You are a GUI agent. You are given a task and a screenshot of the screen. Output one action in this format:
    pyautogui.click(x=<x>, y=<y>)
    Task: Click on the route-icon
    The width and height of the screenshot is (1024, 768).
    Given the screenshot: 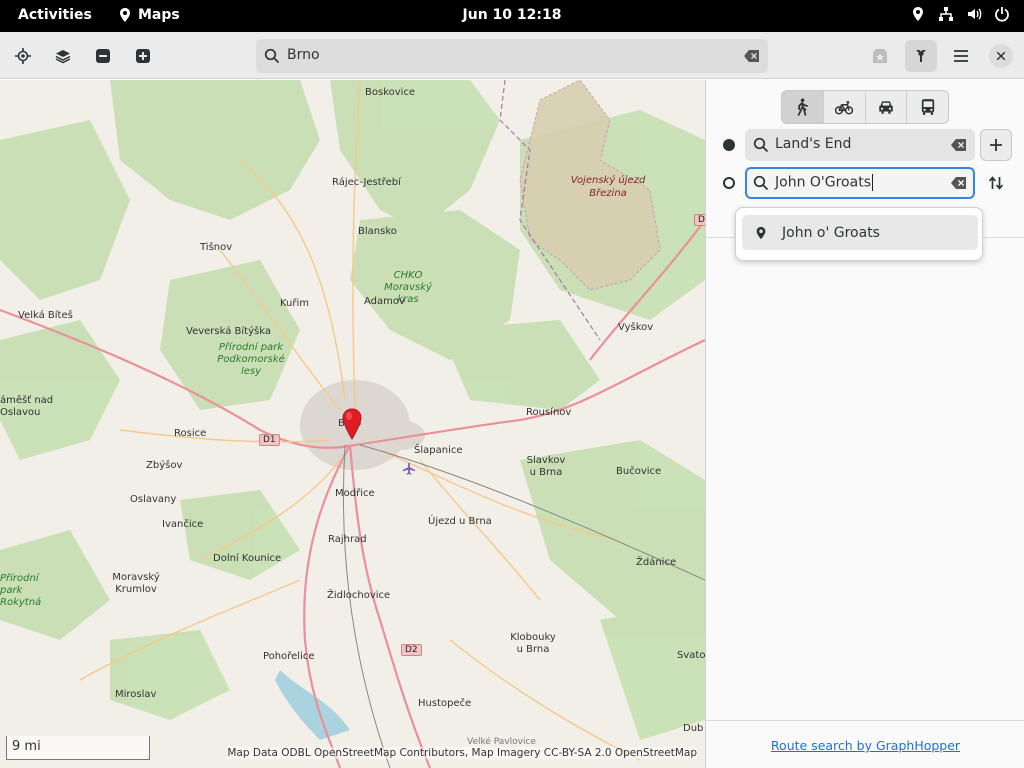 What is the action you would take?
    pyautogui.click(x=921, y=56)
    